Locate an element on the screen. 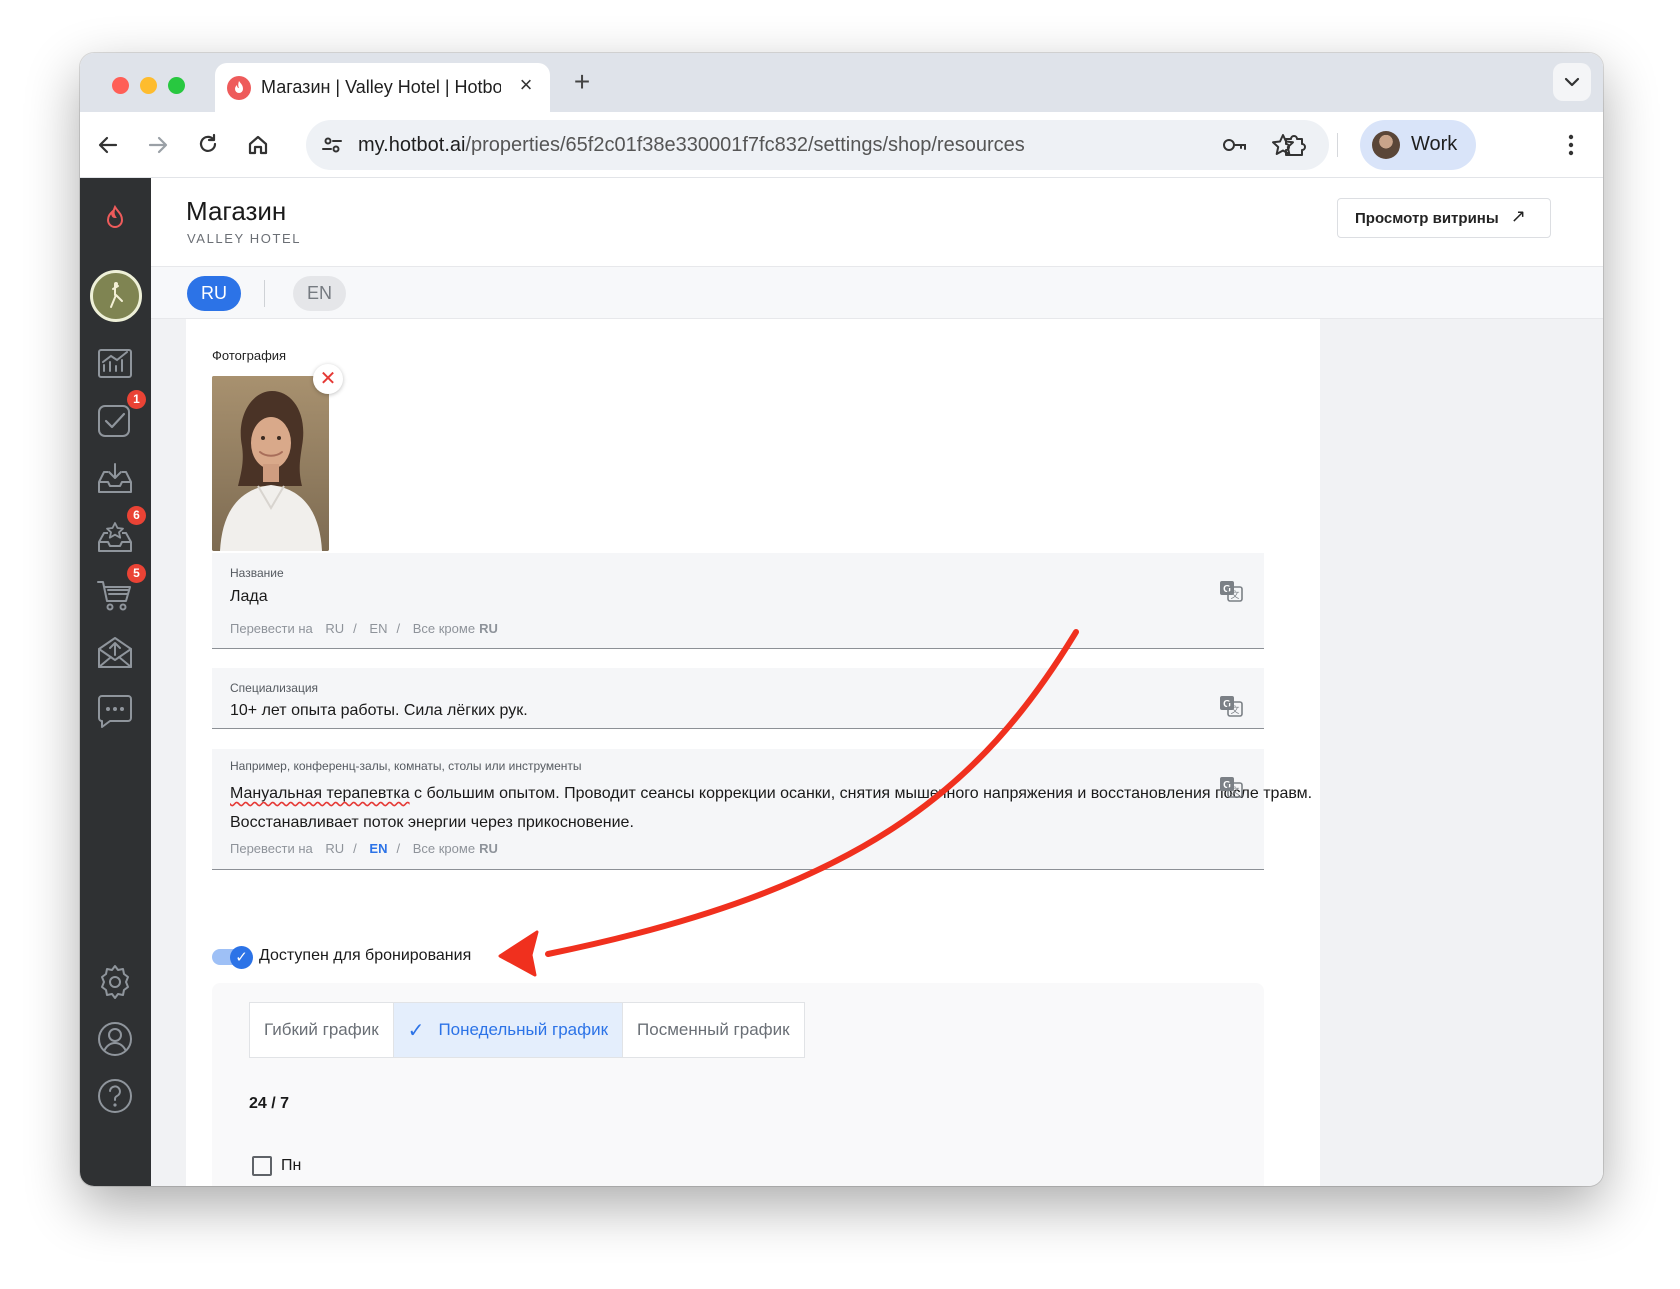 The height and width of the screenshot is (1289, 1680). schedule-option-shift: Посменный график is located at coordinates (713, 1030).